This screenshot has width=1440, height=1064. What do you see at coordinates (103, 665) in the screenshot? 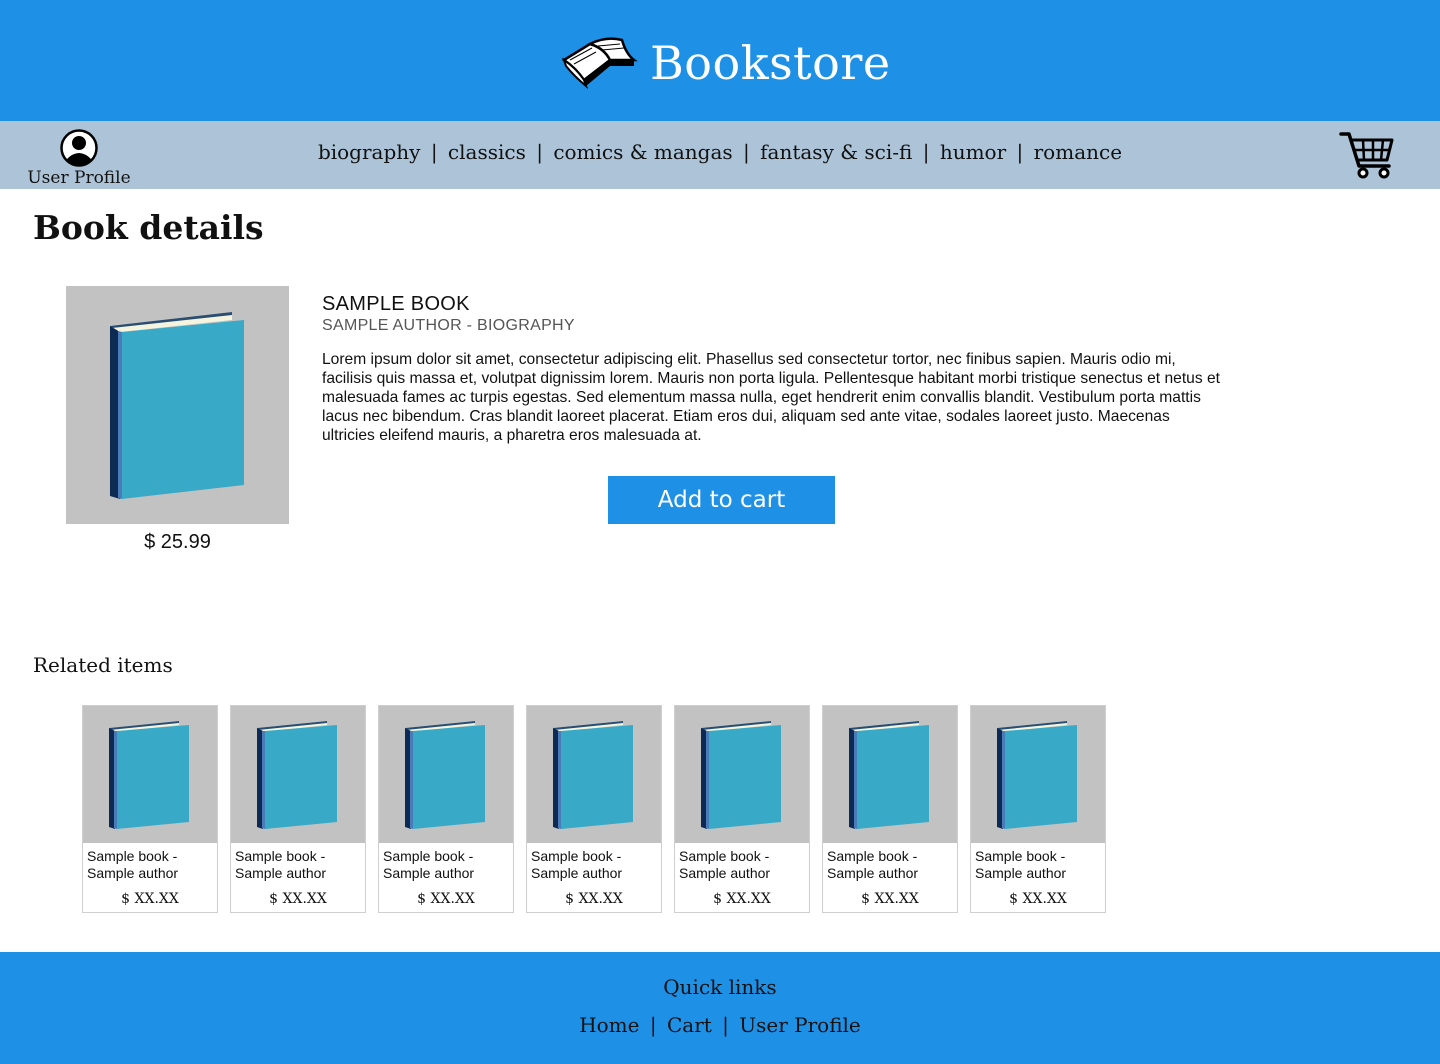
I see `related-items-title: Related items` at bounding box center [103, 665].